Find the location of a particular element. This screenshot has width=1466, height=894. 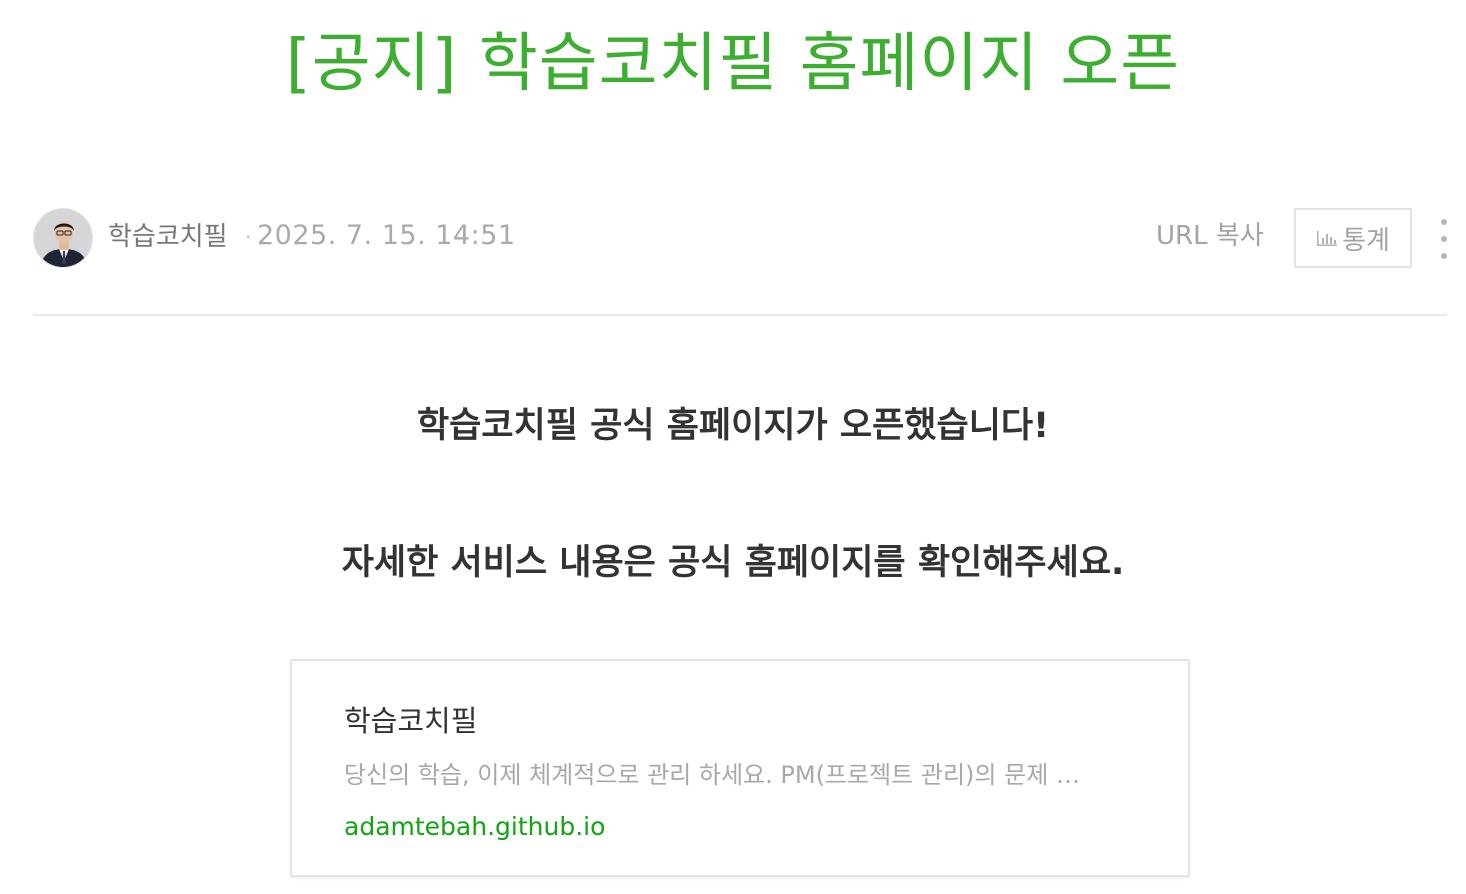

body-paragraph-1: 학습코치필 공식 홈페이지가 오픈했습니다! is located at coordinates (733, 426).